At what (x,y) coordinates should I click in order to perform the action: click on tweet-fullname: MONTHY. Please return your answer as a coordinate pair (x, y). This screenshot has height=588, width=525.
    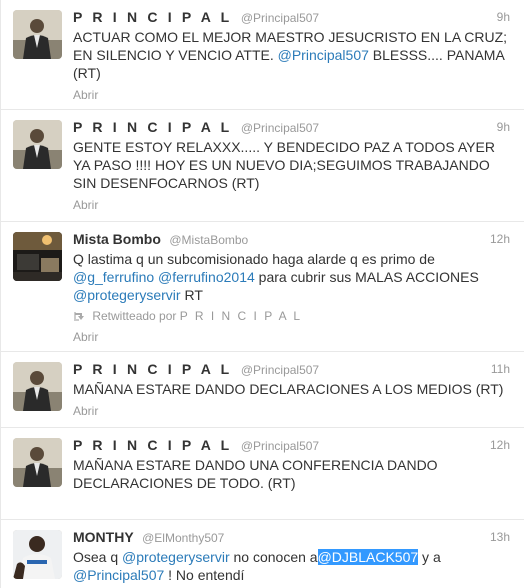
    Looking at the image, I should click on (103, 537).